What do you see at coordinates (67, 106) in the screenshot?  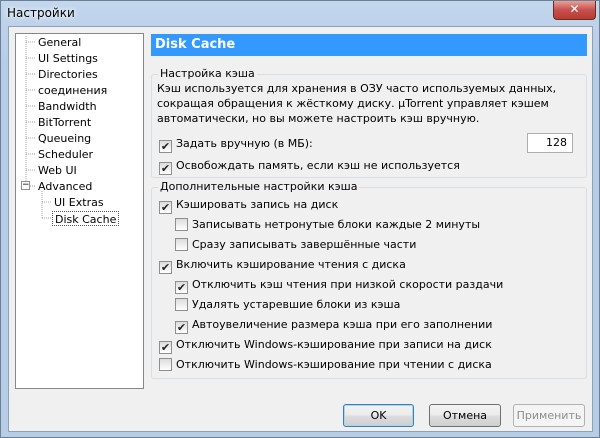 I see `tree-item-bandwidth: Bandwidth` at bounding box center [67, 106].